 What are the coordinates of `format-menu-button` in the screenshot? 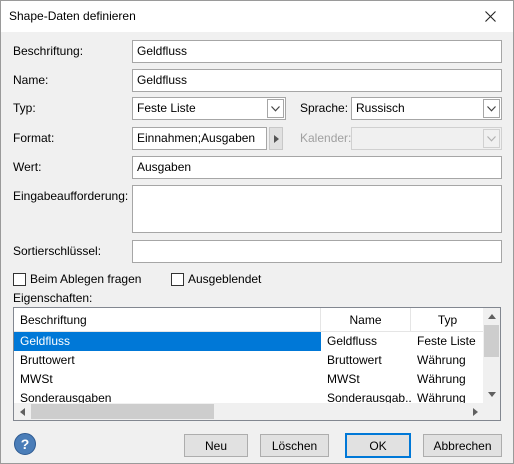 It's located at (276, 138).